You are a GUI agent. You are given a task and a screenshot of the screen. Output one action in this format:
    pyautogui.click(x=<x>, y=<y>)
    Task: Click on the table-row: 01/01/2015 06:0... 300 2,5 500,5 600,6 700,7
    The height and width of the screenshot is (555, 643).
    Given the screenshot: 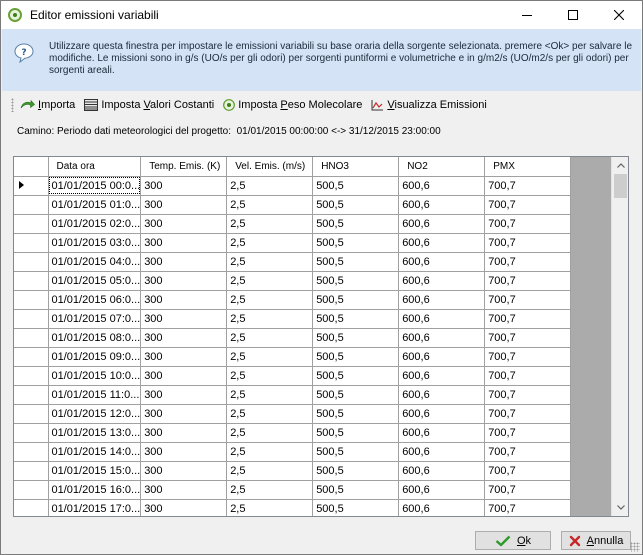 What is the action you would take?
    pyautogui.click(x=293, y=300)
    